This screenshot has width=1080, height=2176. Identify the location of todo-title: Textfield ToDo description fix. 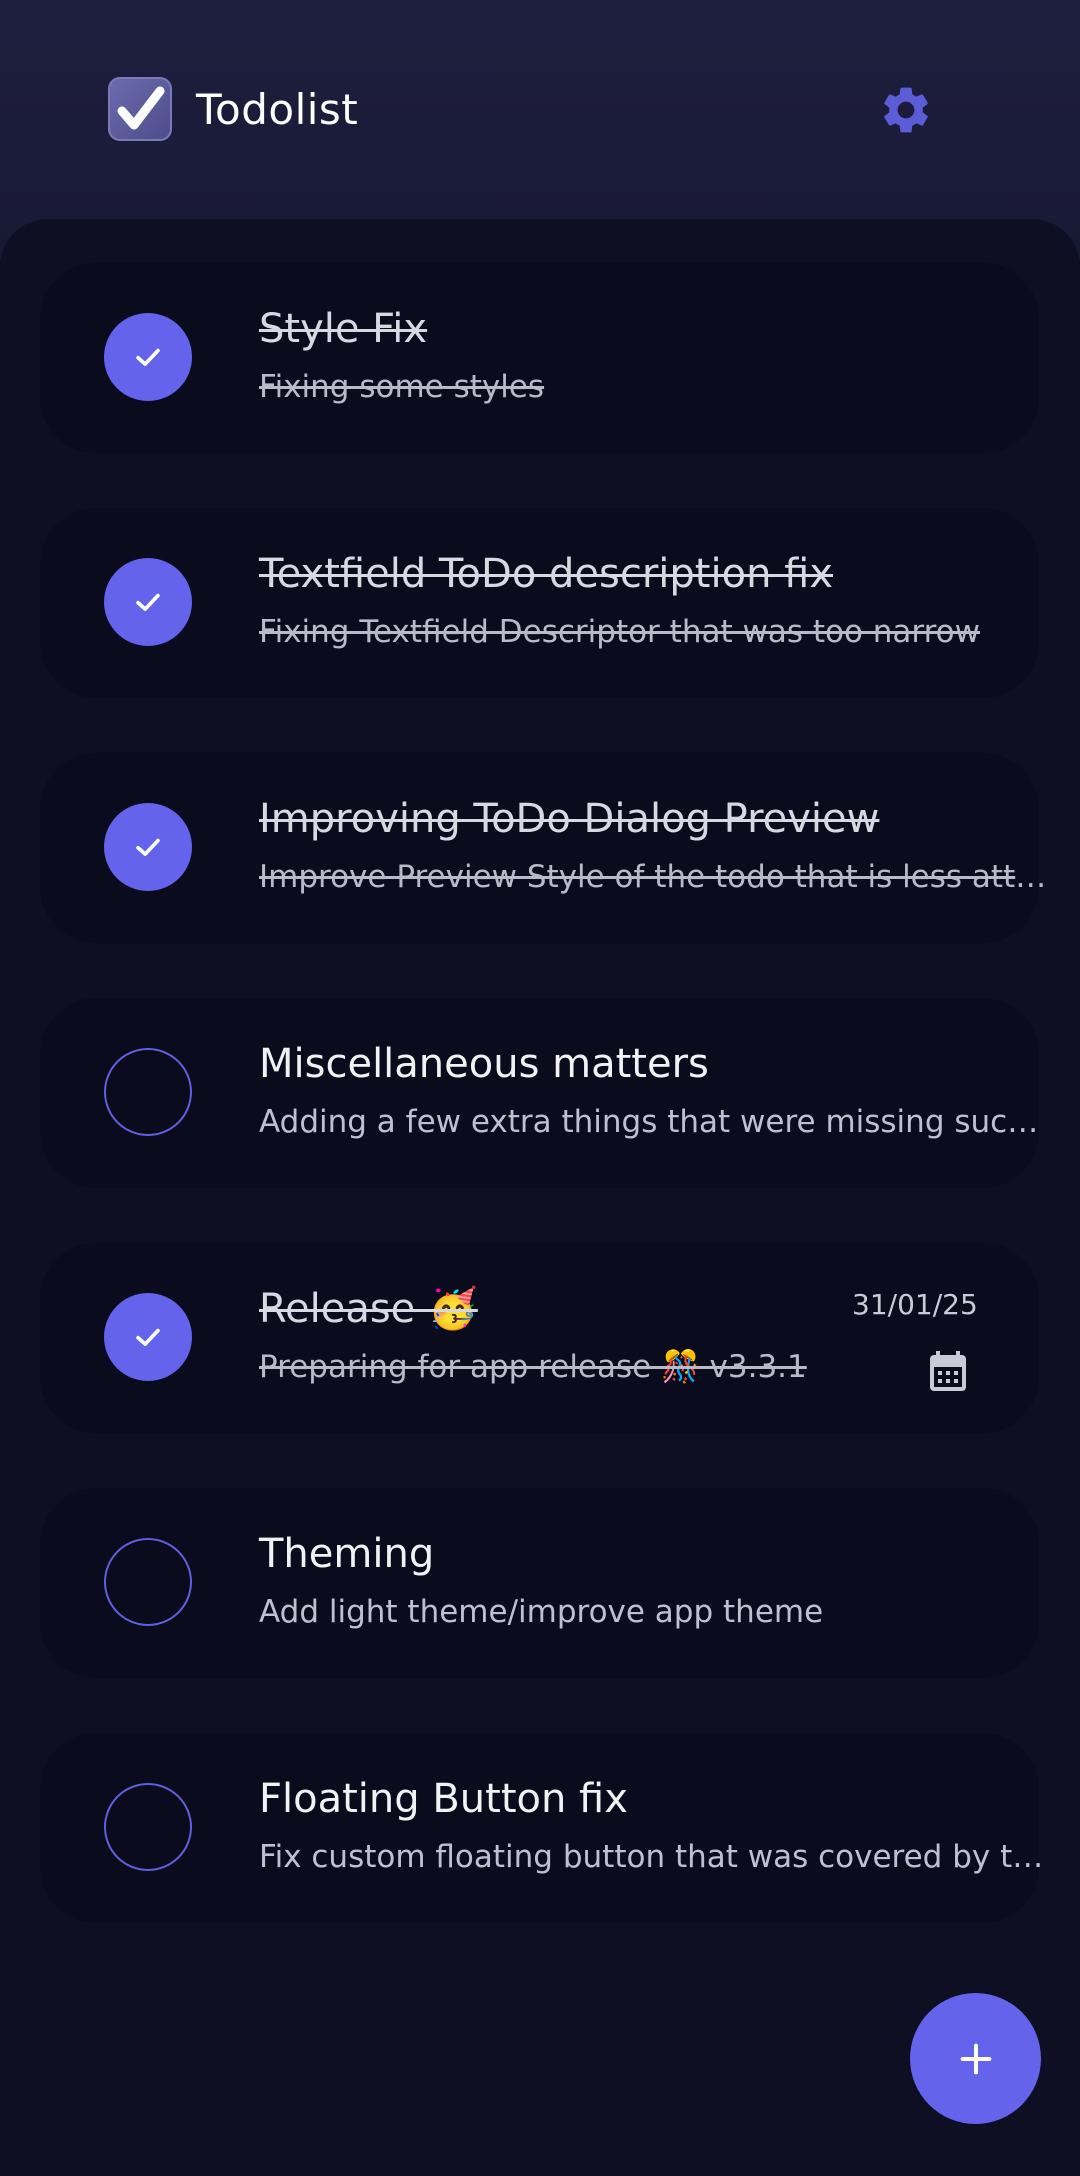
(546, 574).